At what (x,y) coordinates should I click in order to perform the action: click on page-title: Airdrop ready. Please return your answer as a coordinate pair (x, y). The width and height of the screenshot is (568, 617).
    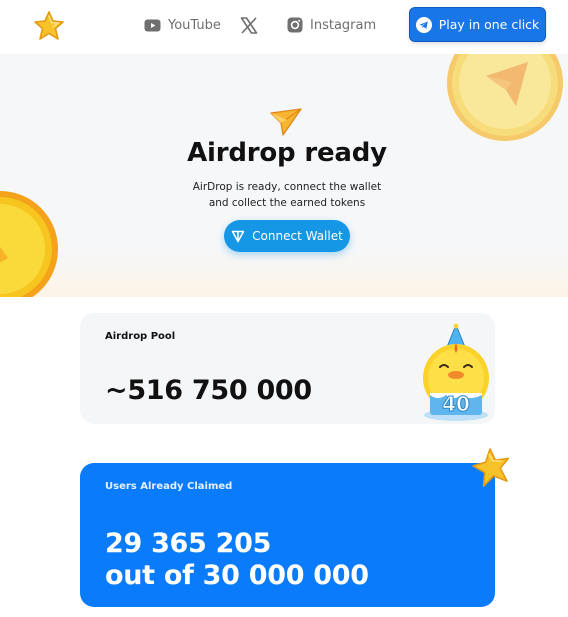
    Looking at the image, I should click on (287, 153).